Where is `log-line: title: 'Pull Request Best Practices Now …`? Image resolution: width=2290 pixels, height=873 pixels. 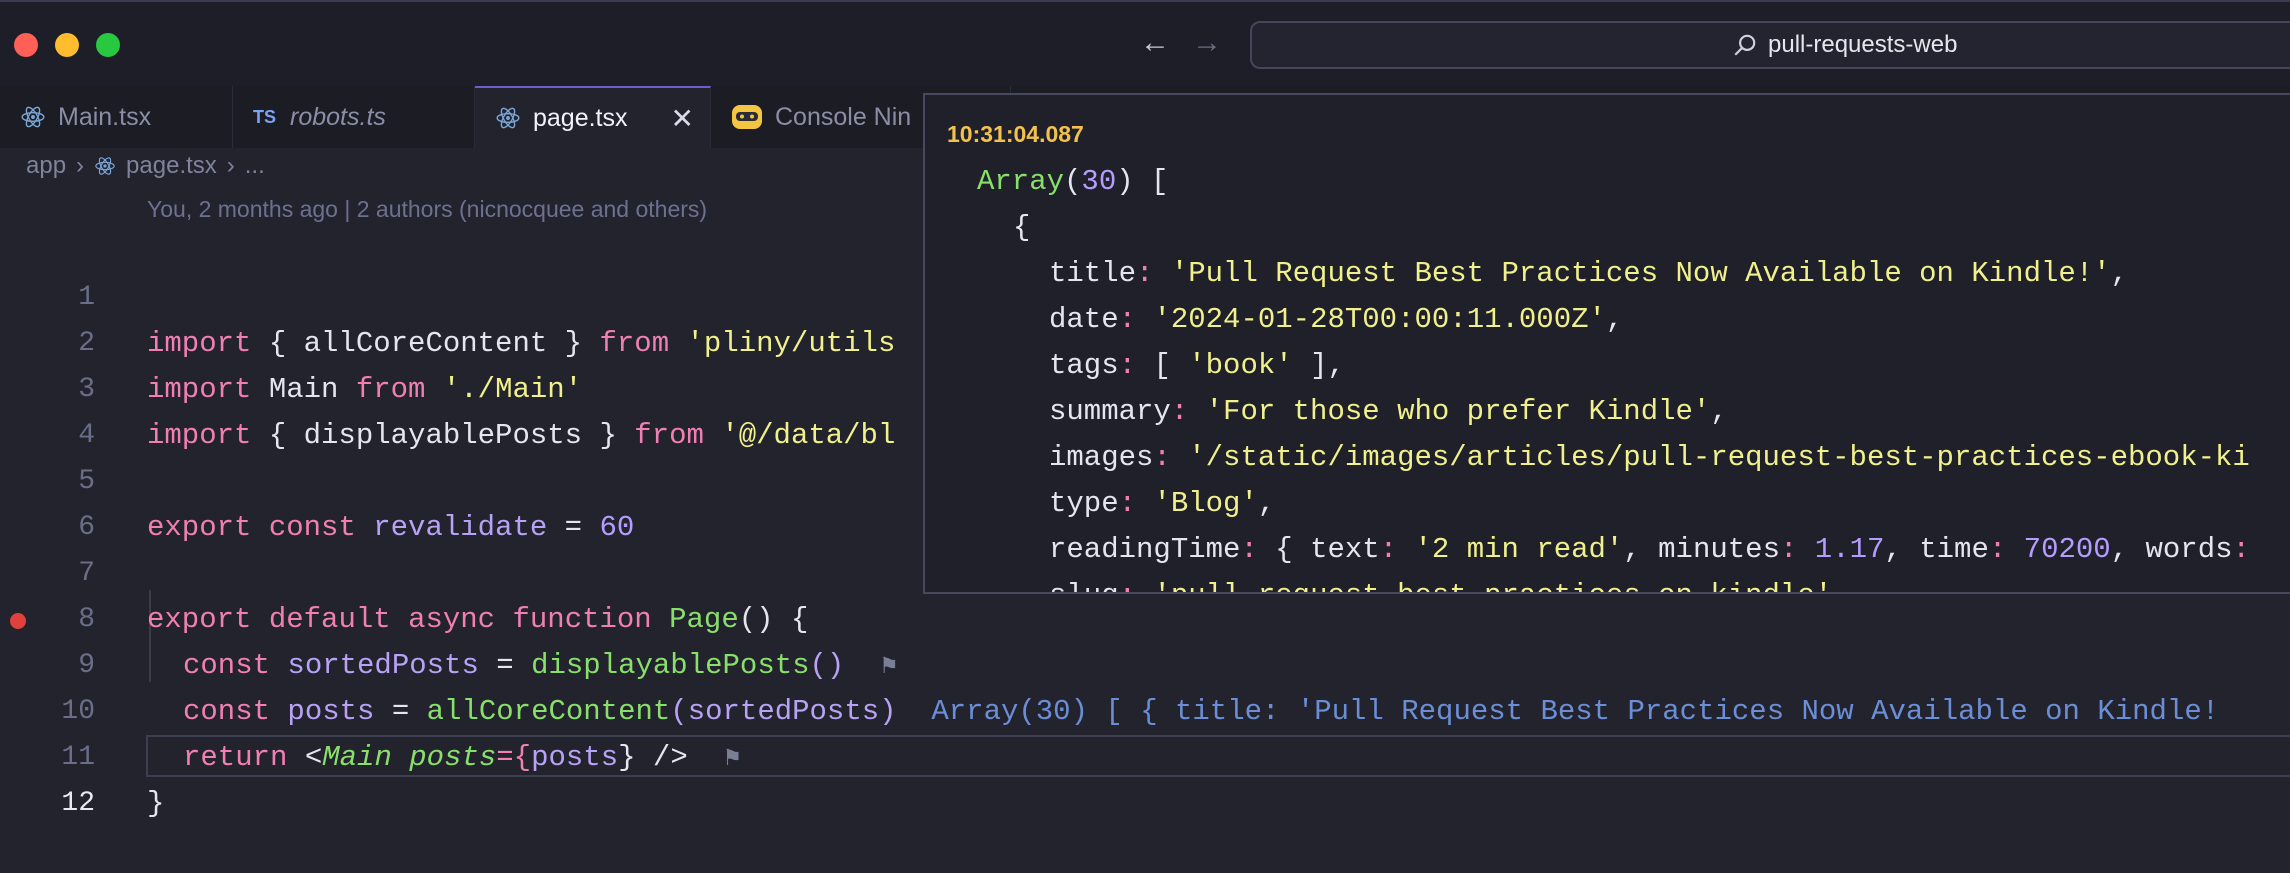
log-line: title: 'Pull Request Best Practices Now … is located at coordinates (1588, 273).